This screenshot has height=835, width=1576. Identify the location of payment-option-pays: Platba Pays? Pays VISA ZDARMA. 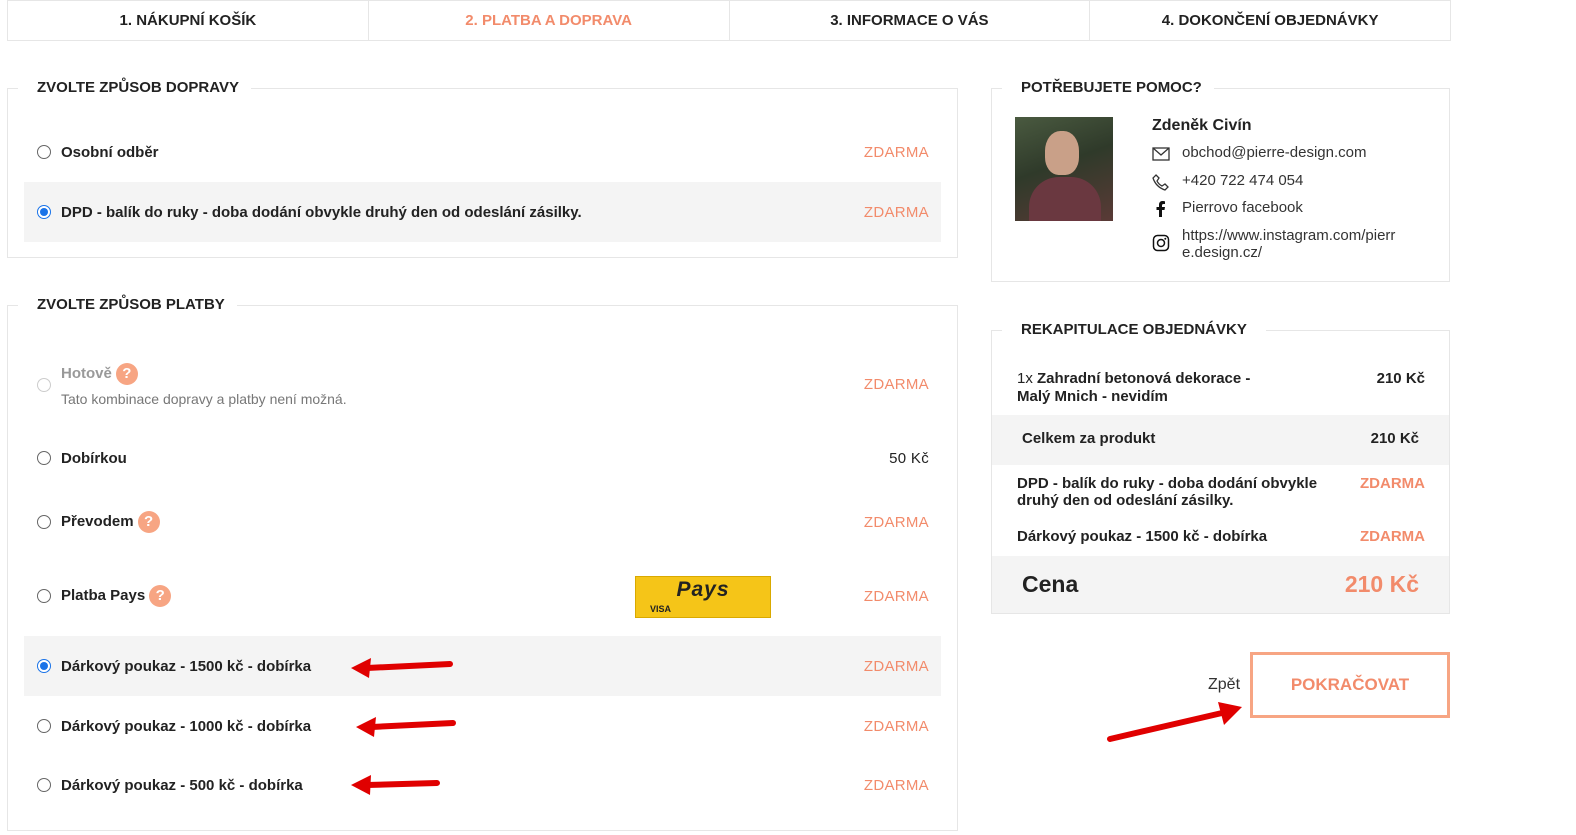
(482, 596).